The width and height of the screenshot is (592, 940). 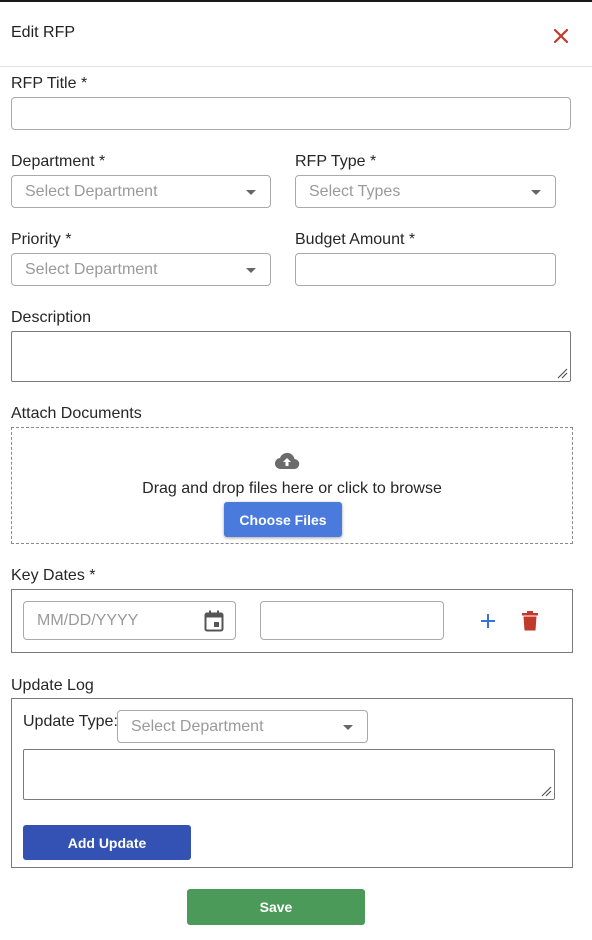 What do you see at coordinates (41, 239) in the screenshot?
I see `priority-label: Priority *` at bounding box center [41, 239].